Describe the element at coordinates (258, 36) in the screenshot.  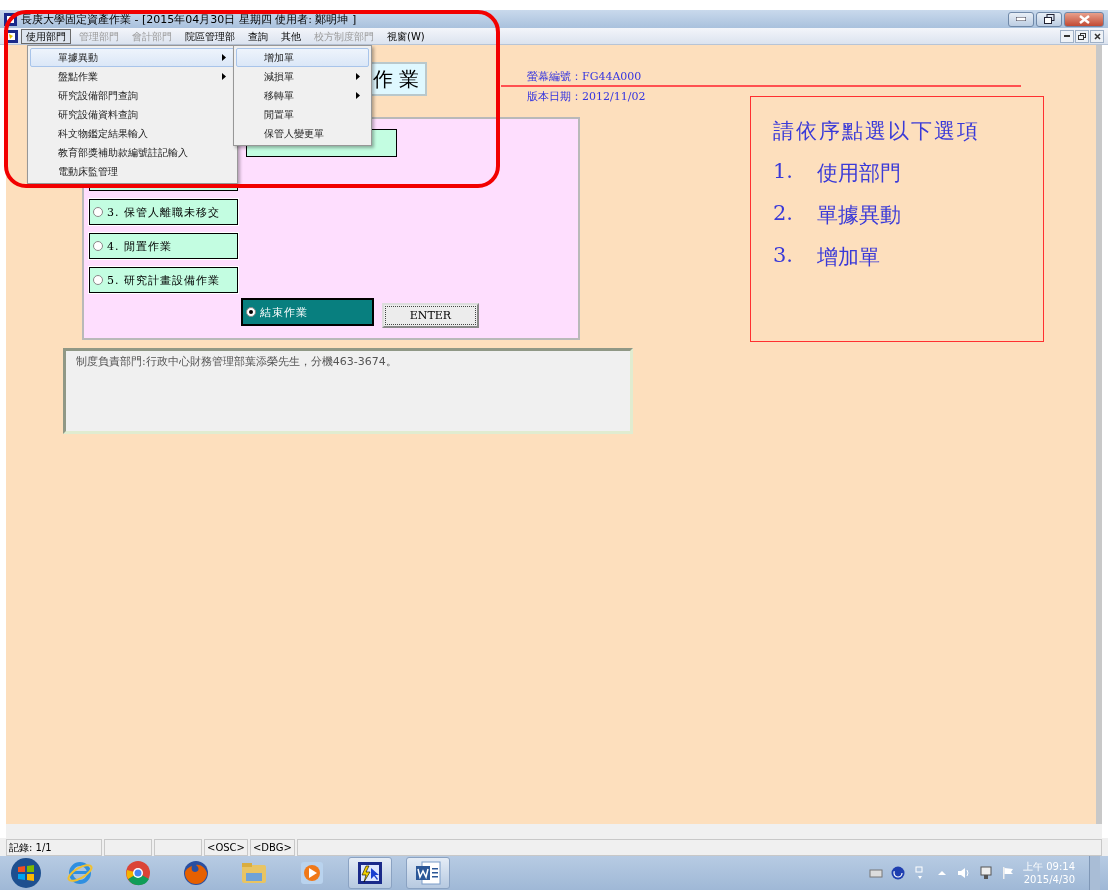
I see `menu-item: 查詢` at that location.